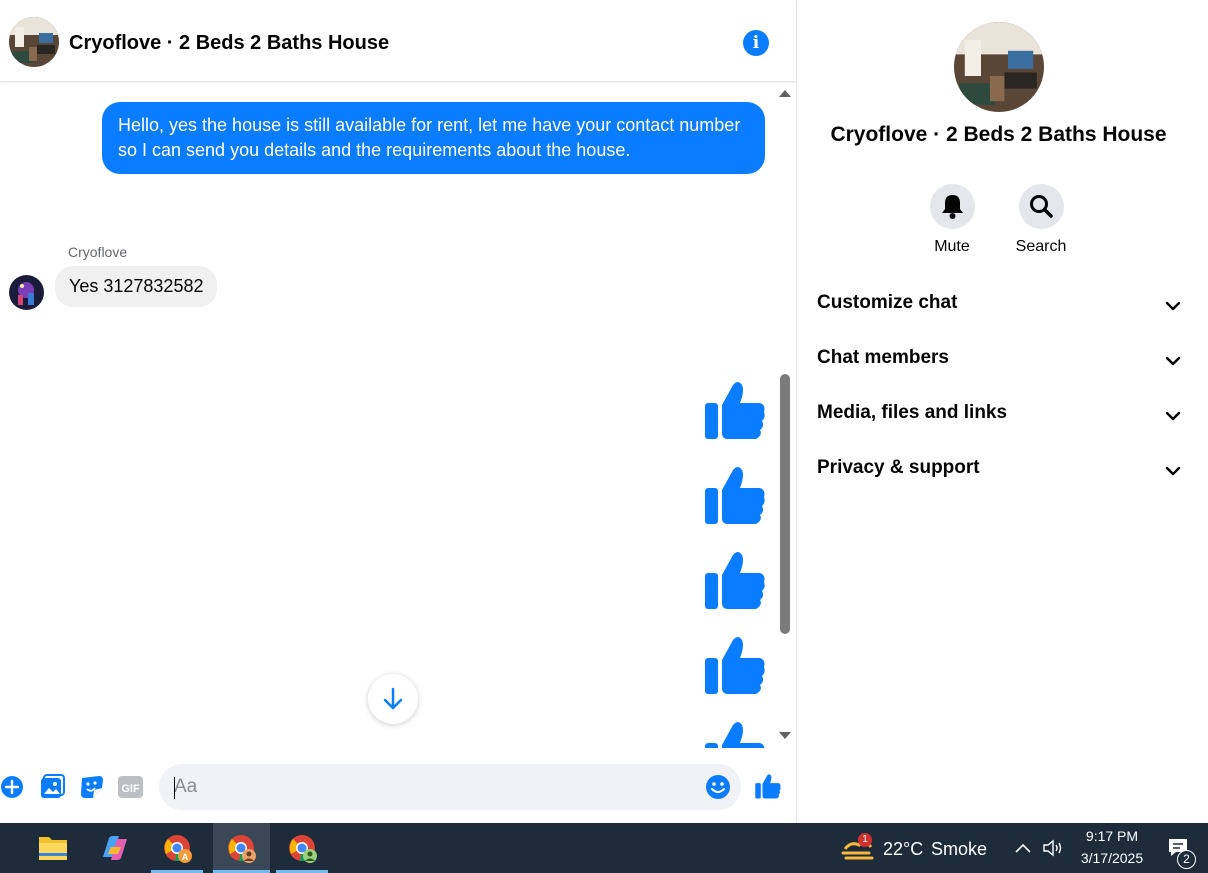 This screenshot has height=873, width=1208. Describe the element at coordinates (92, 787) in the screenshot. I see `sticker-icon` at that location.